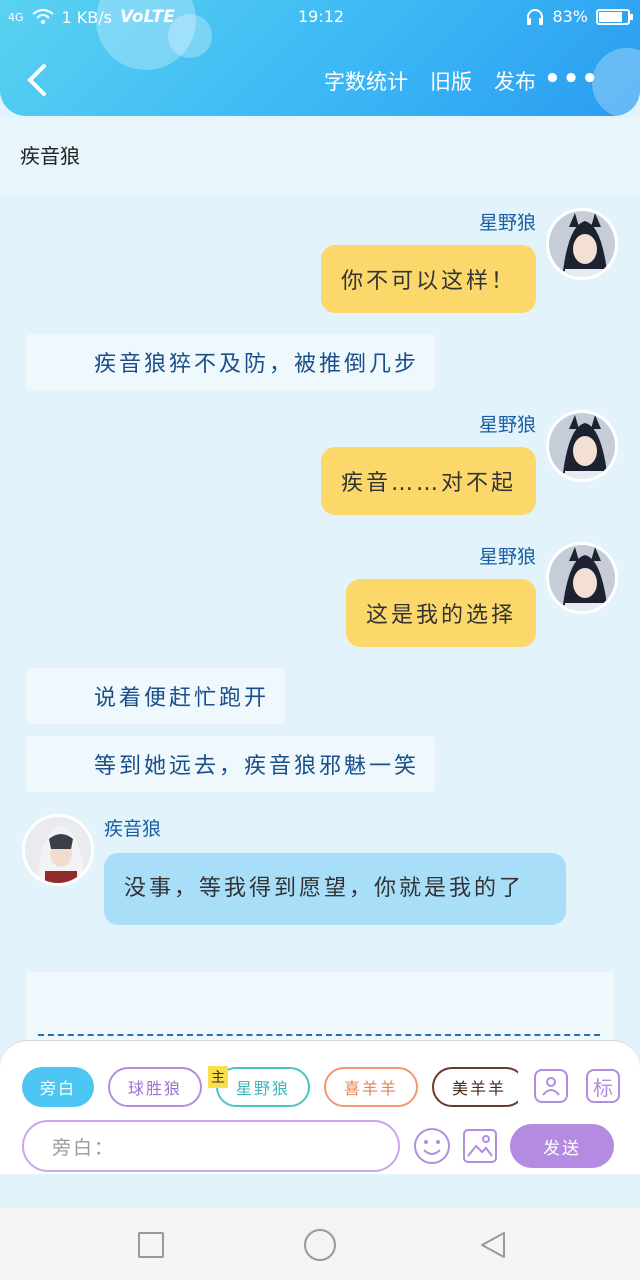  I want to click on role-chip-list: 旁白 球胜狼 星野狼 喜羊羊 美羊羊, so click(270, 1088).